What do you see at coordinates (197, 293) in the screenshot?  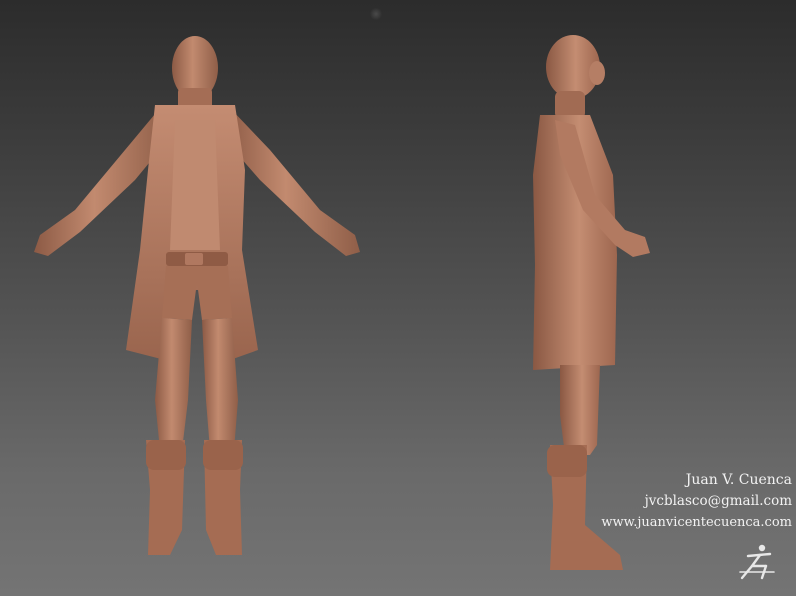 I see `shorts` at bounding box center [197, 293].